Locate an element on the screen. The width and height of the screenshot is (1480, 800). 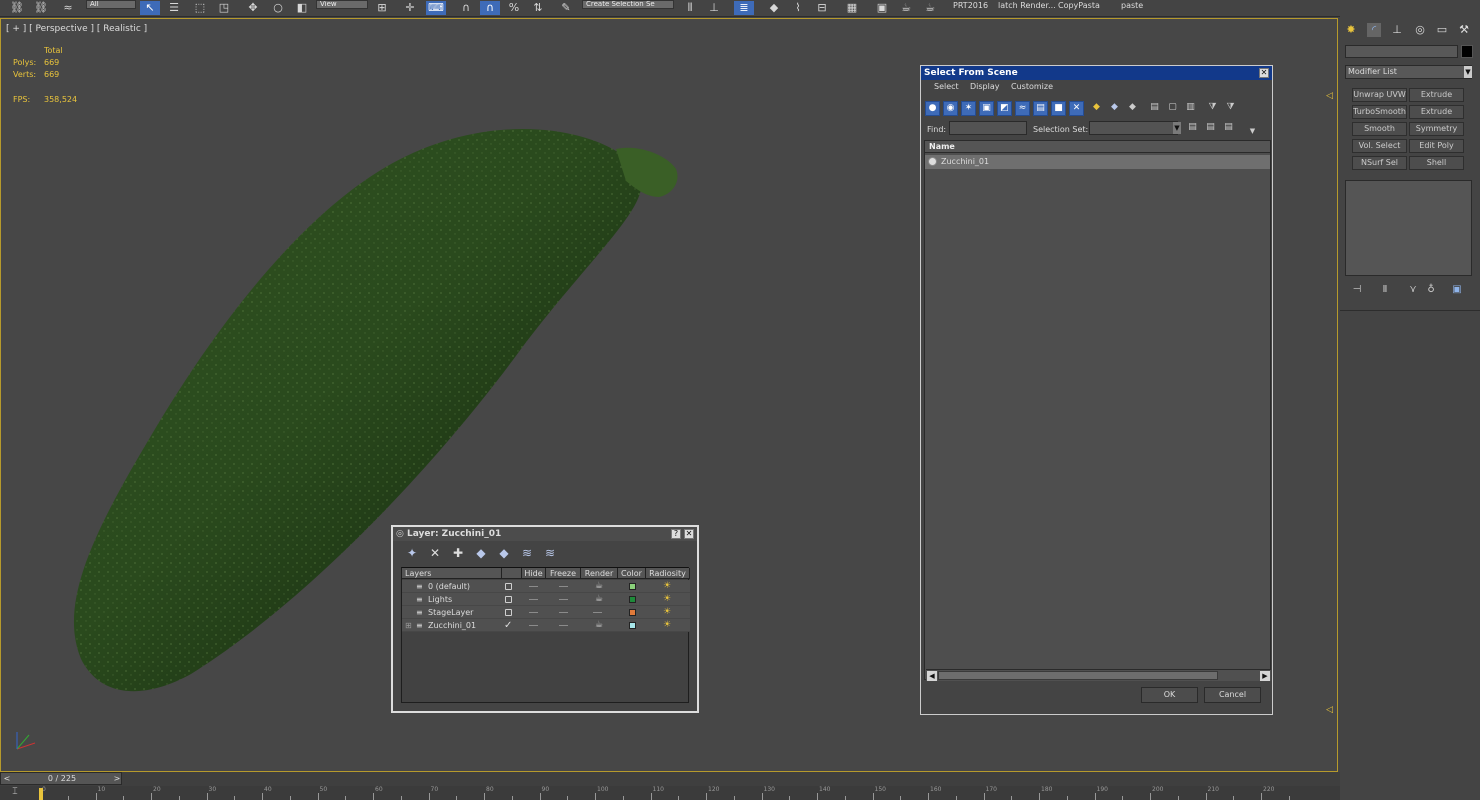
reference-coordinate-dropdown: View is located at coordinates (342, 4).